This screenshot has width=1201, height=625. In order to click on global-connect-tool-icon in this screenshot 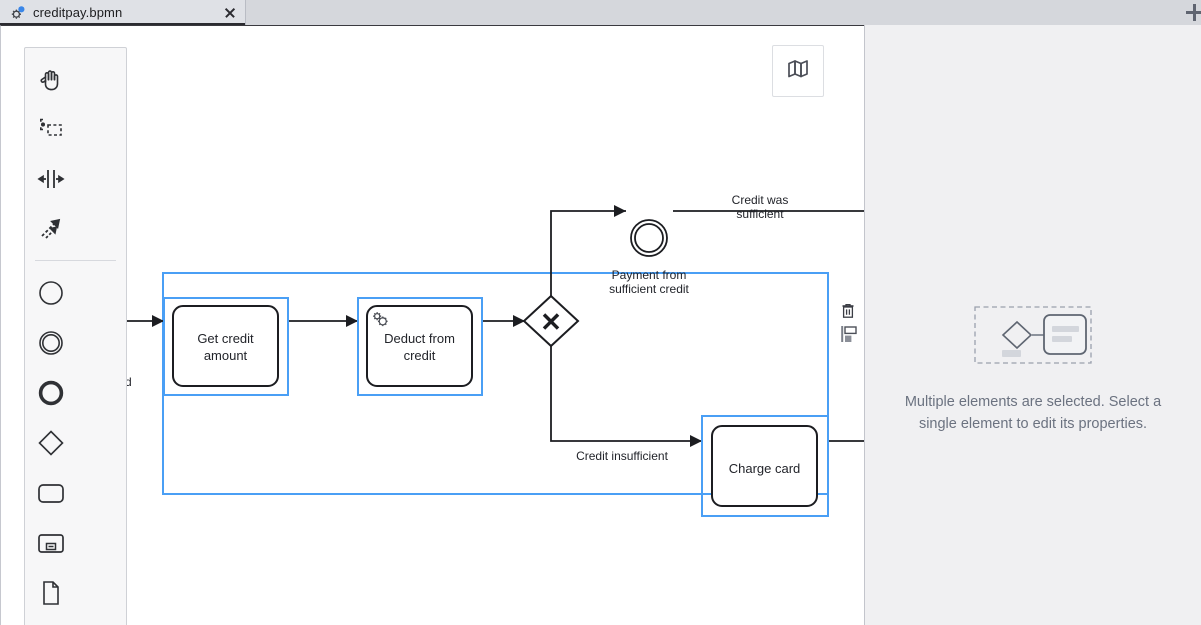, I will do `click(50, 229)`.